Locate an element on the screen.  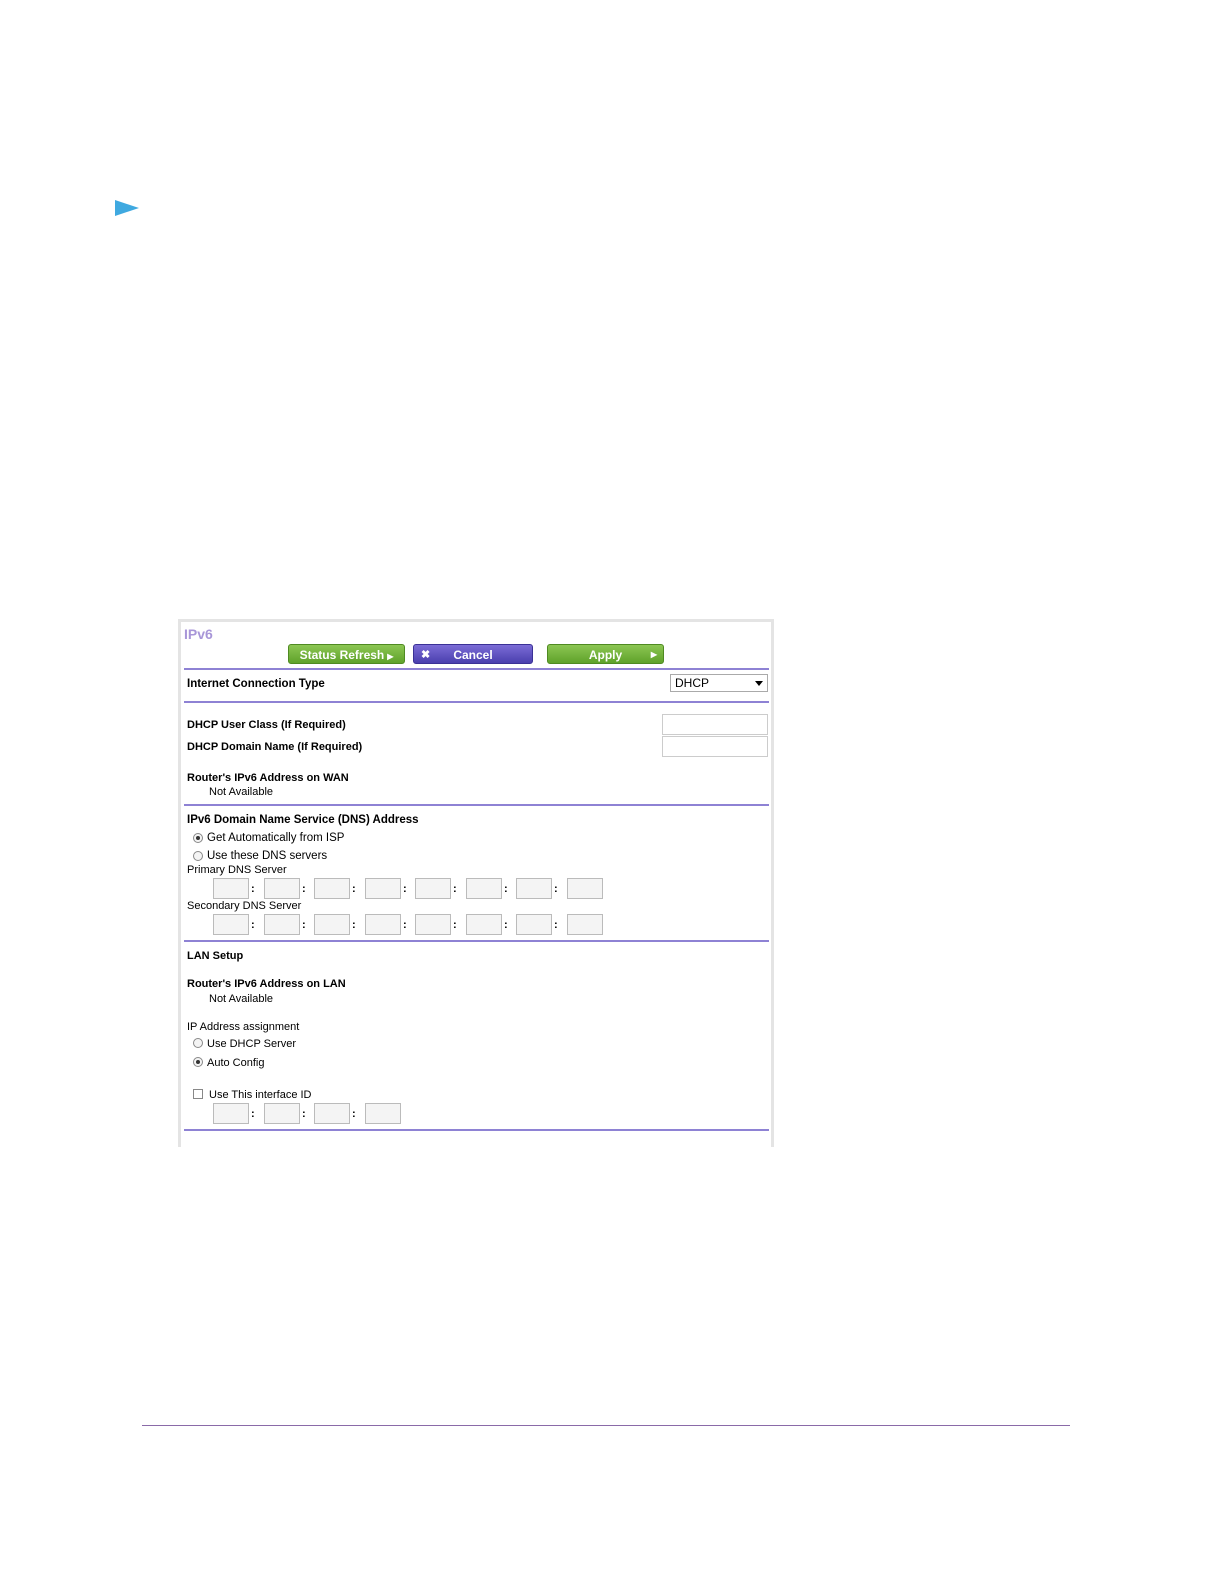
dhcp-domain-name-label: DHCP Domain Name (If Required) is located at coordinates (275, 747).